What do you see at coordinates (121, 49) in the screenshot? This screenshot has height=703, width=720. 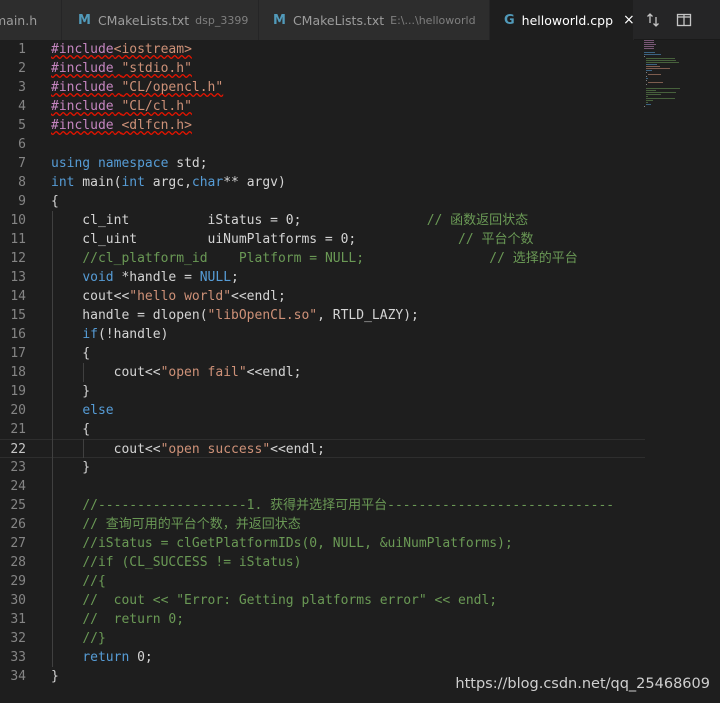 I see `code-text: #include<iostream>` at bounding box center [121, 49].